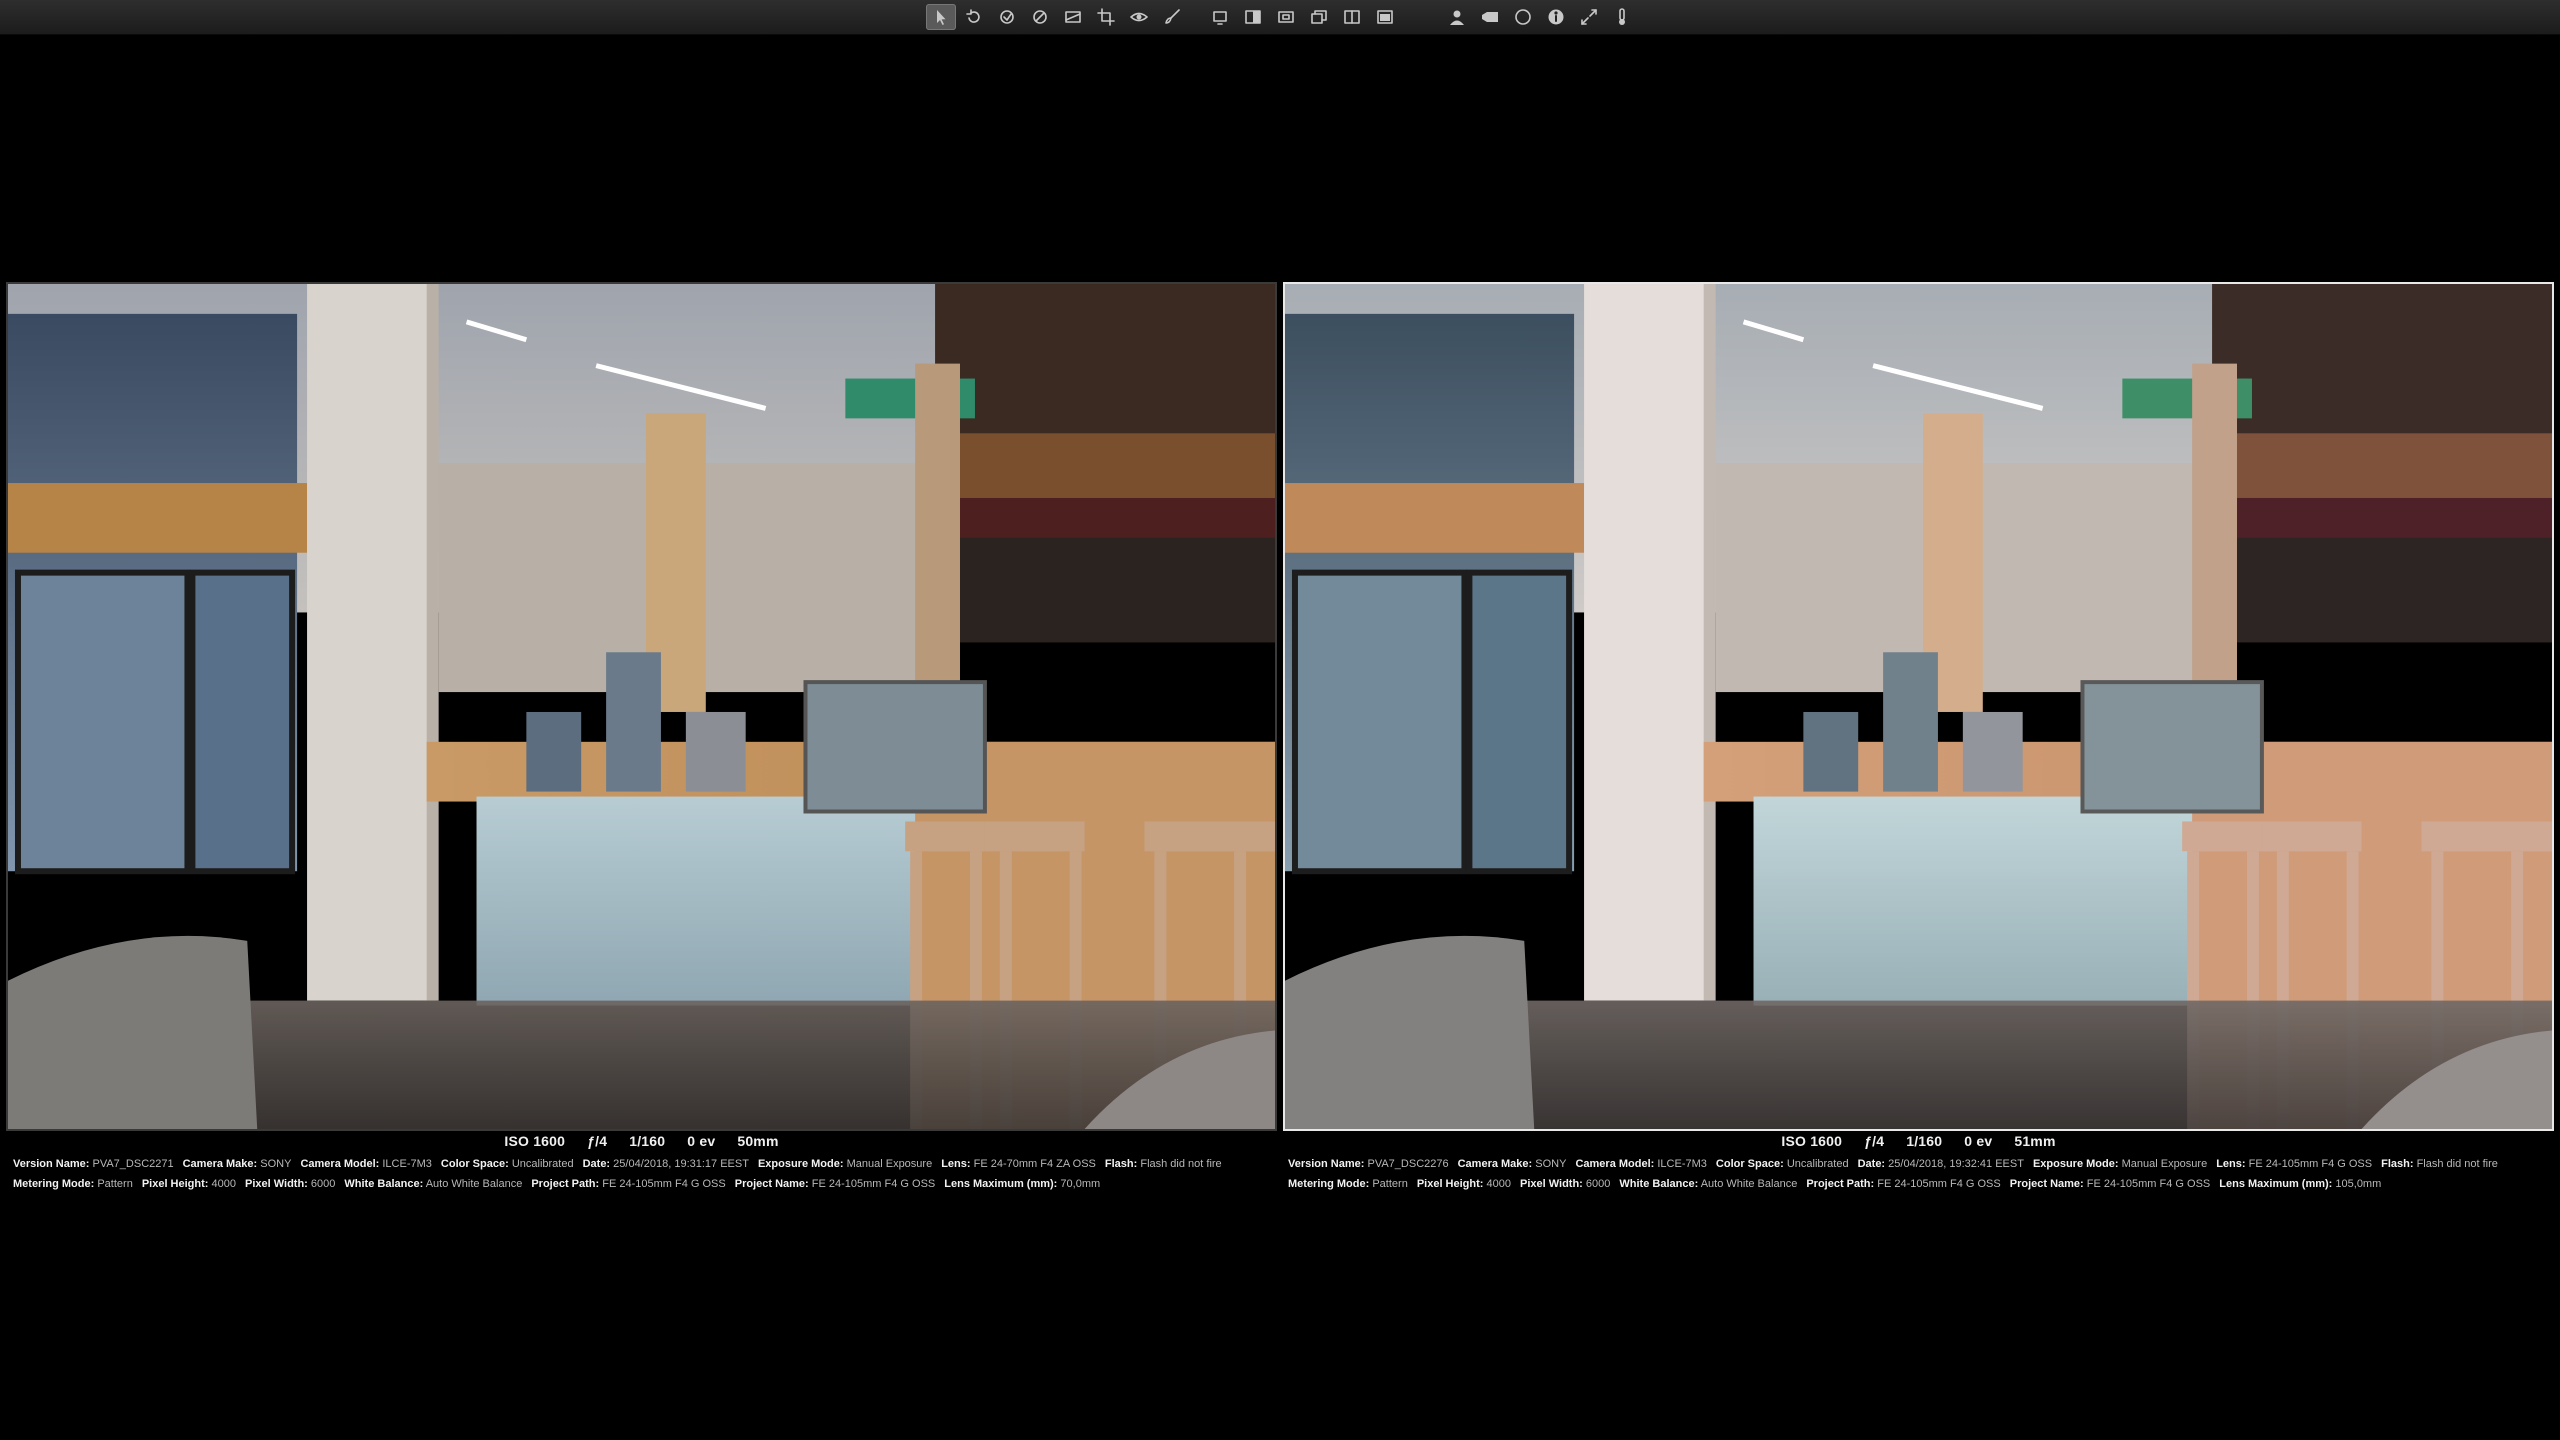 The width and height of the screenshot is (2560, 1440). Describe the element at coordinates (2294, 1164) in the screenshot. I see `metadata-item: Lens: FE 24-105mm F4 G OSS` at that location.